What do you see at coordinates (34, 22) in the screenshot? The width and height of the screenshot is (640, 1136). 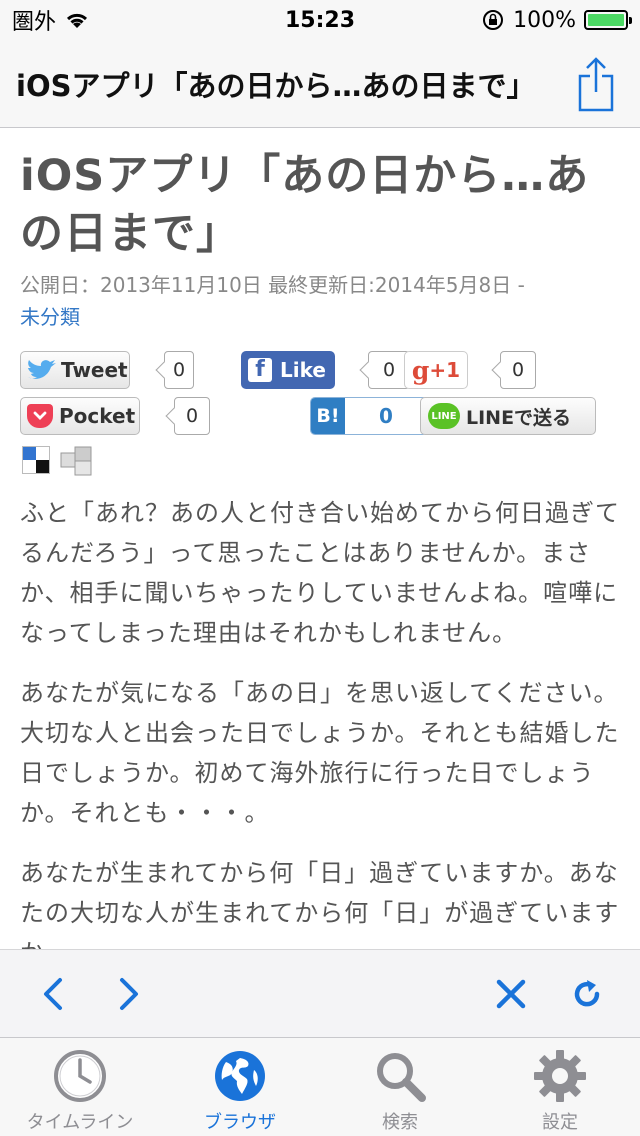 I see `carrier-label: 圏外` at bounding box center [34, 22].